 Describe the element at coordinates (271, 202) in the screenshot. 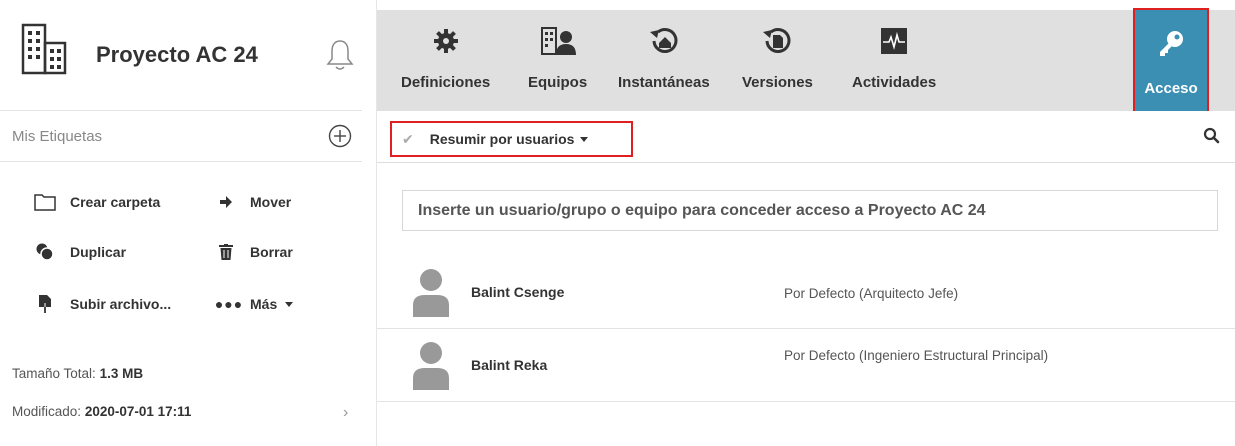

I see `move-label: Mover` at that location.